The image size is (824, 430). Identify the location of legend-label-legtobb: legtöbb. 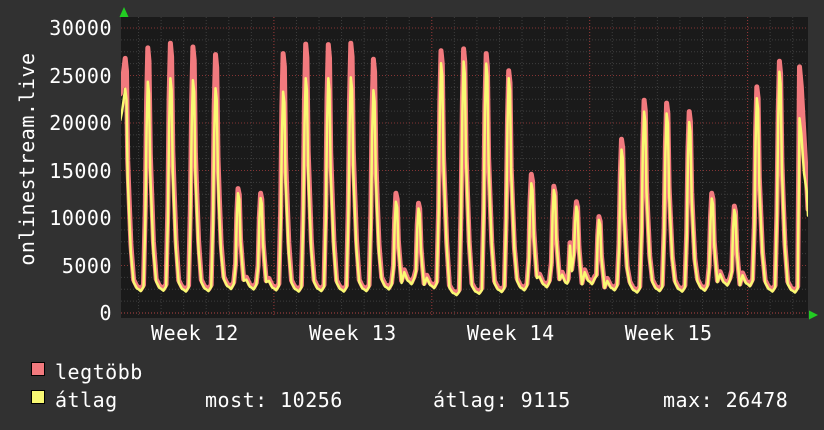
(99, 372).